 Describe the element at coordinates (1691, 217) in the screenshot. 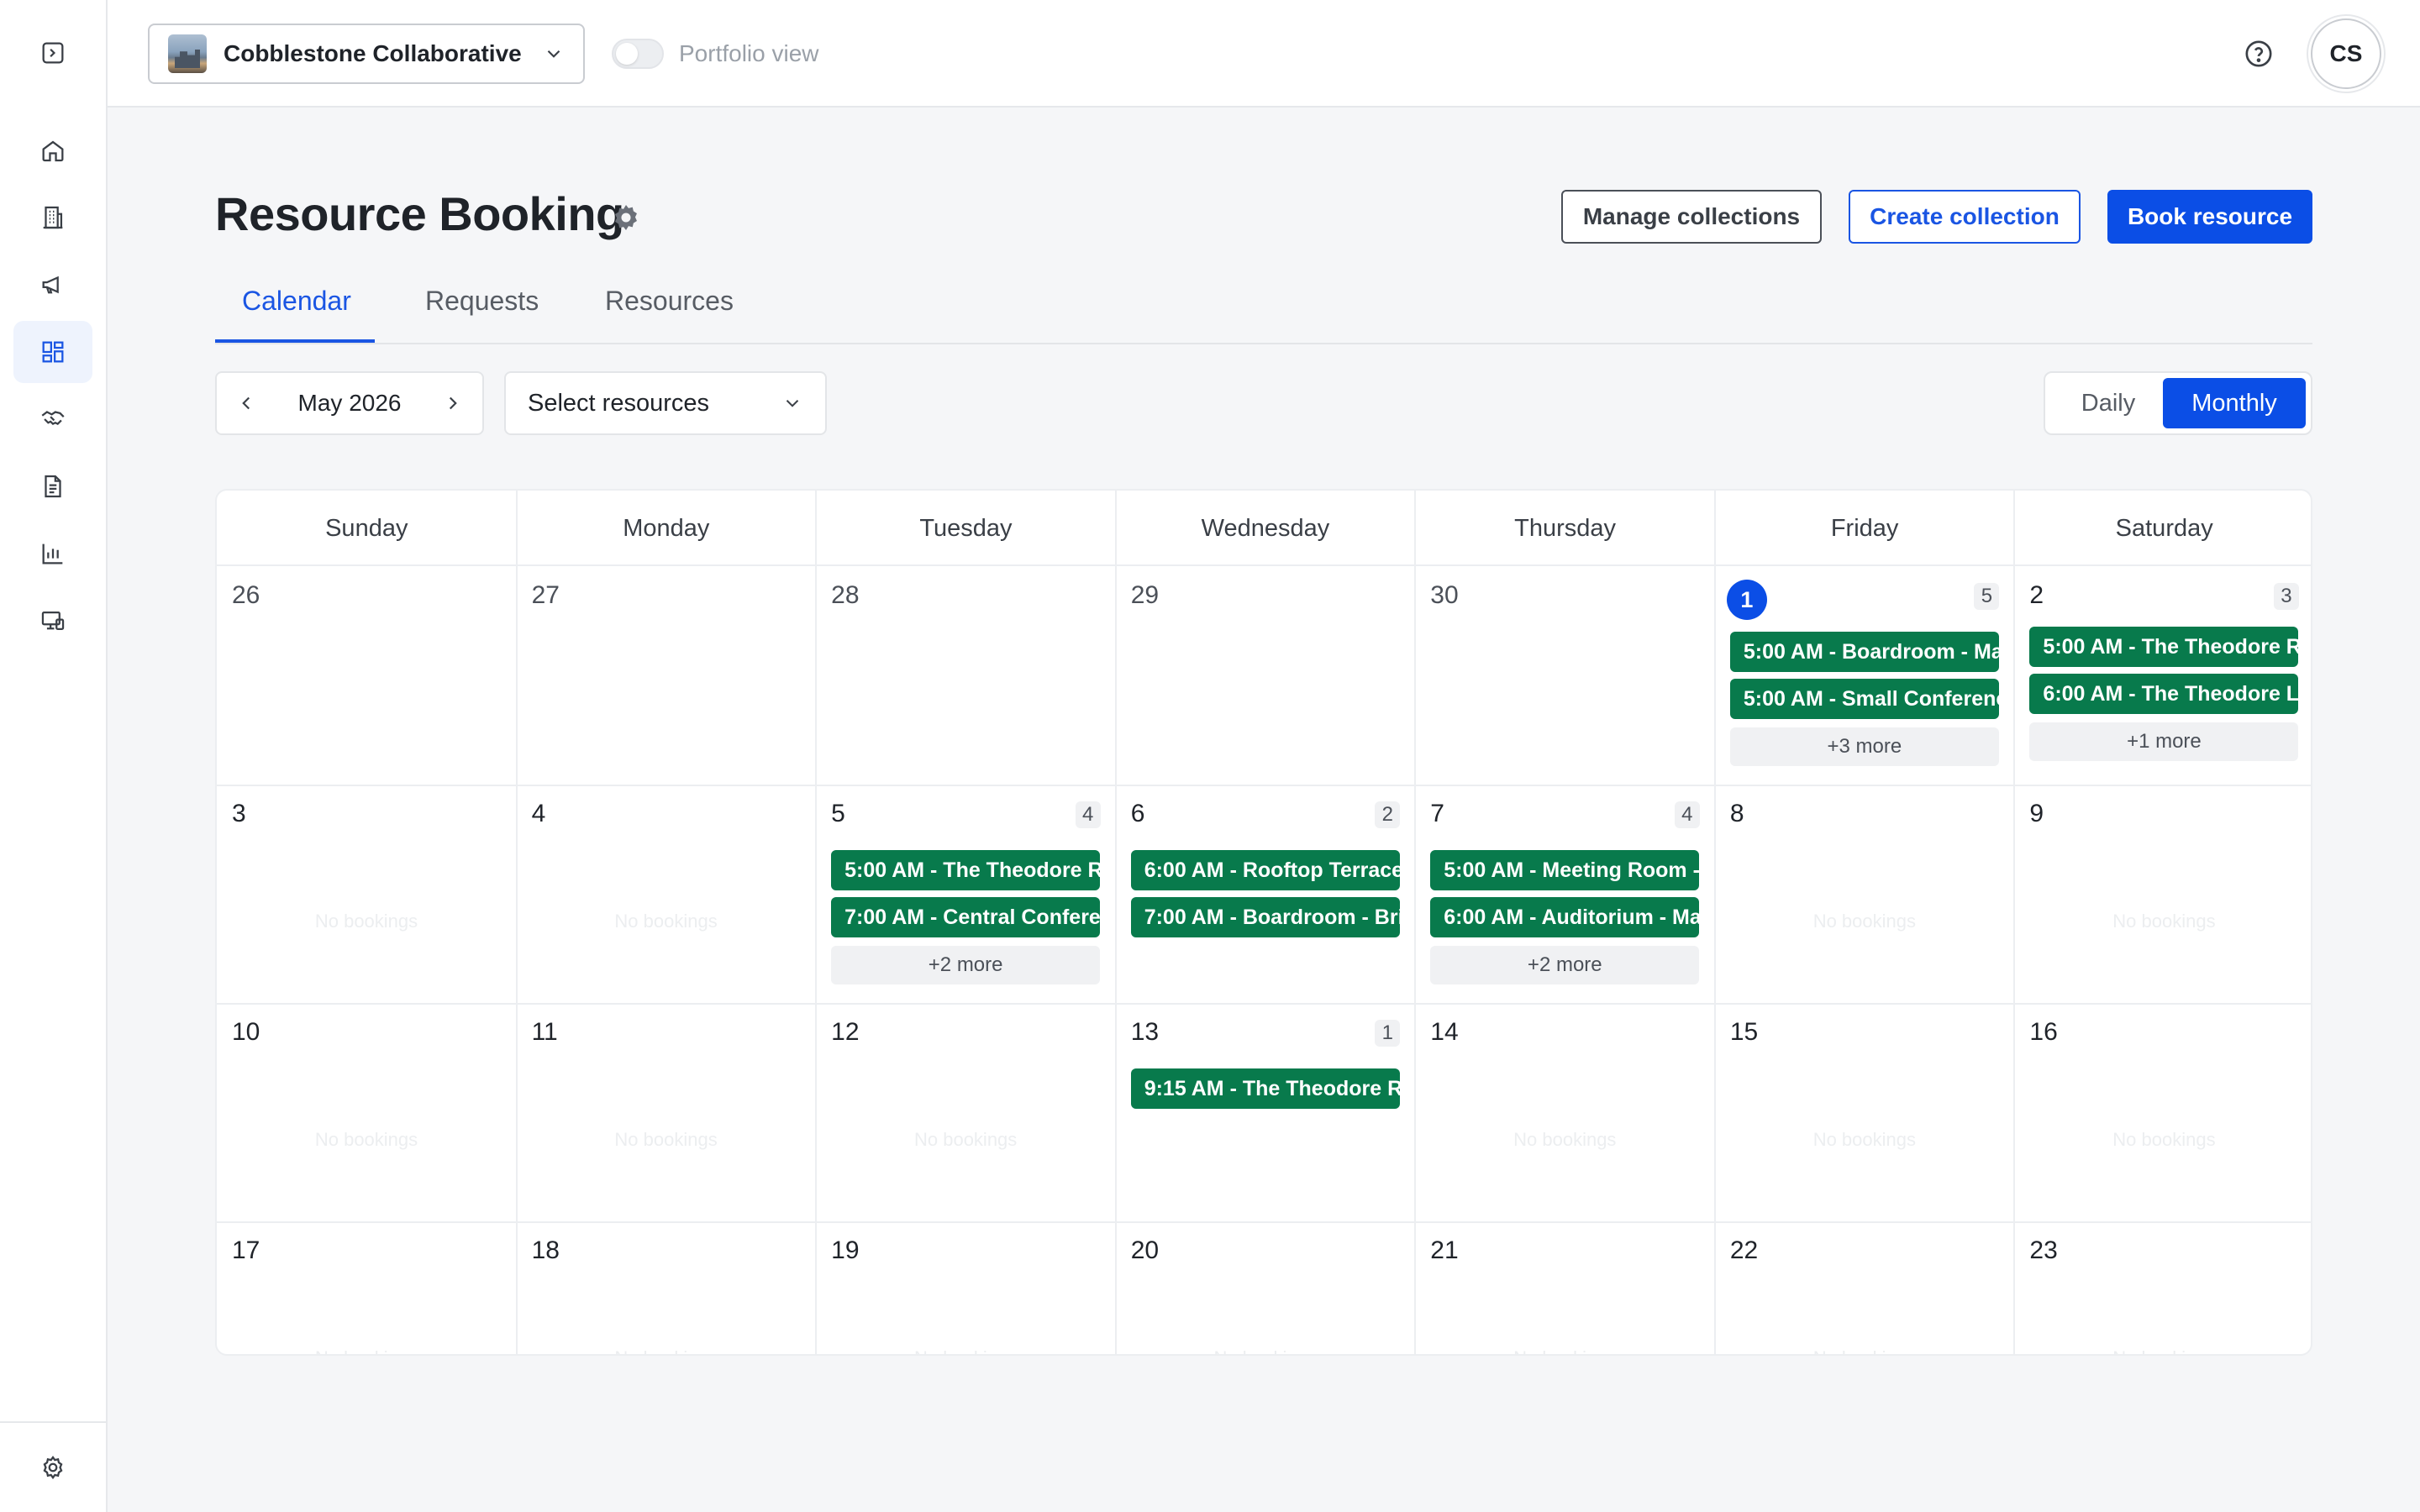

I see `manage-collections-button: Manage collections` at that location.